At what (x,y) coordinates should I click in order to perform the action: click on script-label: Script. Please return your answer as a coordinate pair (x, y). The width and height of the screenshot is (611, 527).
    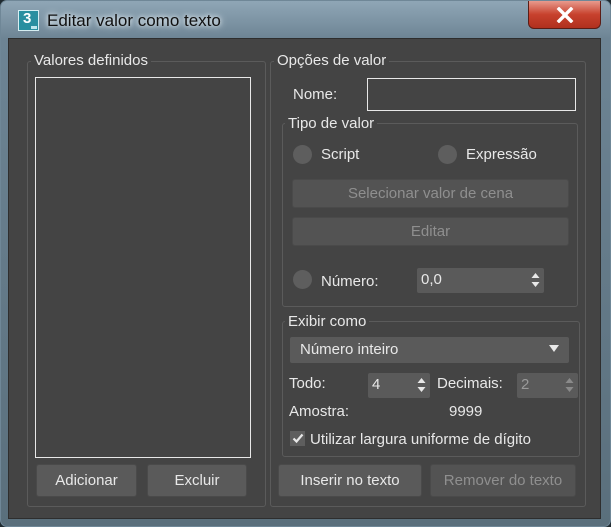
    Looking at the image, I should click on (340, 154).